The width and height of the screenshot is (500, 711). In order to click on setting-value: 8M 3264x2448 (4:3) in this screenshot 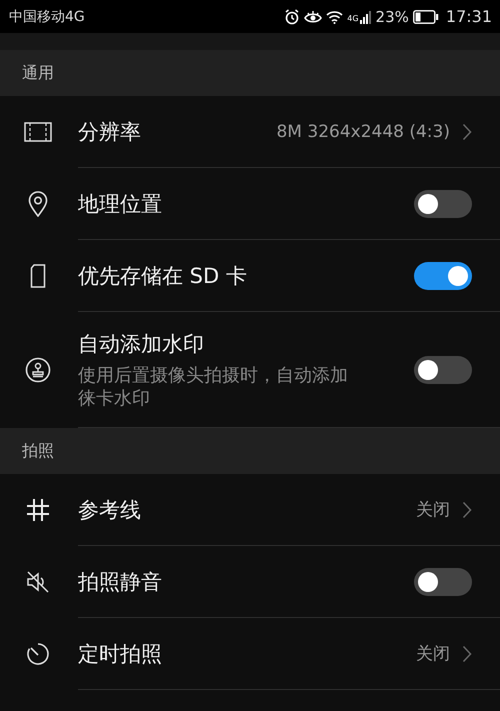, I will do `click(363, 132)`.